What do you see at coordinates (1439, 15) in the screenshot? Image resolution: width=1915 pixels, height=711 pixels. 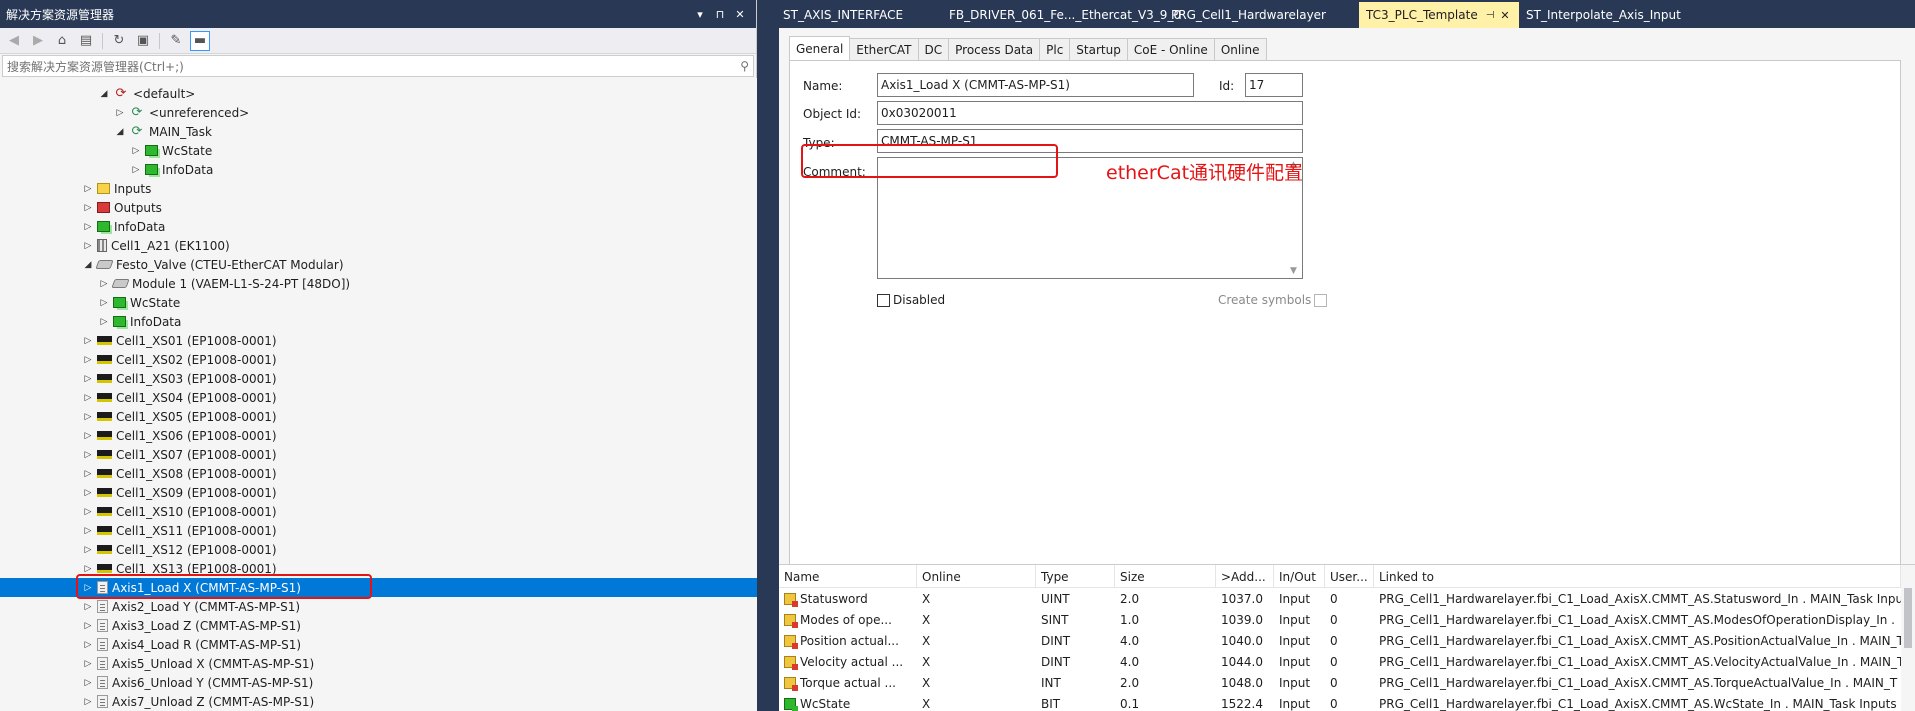 I see `document-tab: TC3_PLC_Template ⊣ ✕` at bounding box center [1439, 15].